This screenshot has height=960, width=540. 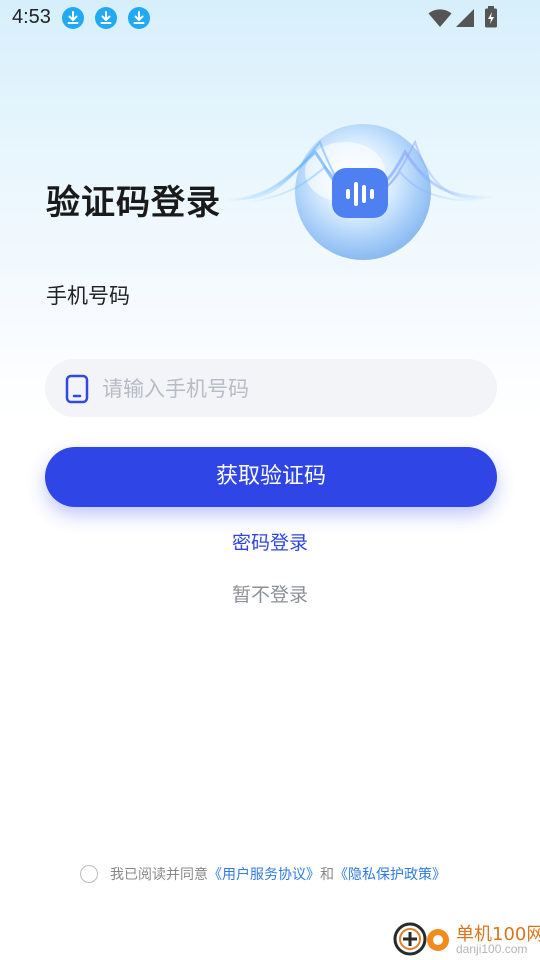 What do you see at coordinates (31, 17) in the screenshot?
I see `status-time: 4:53` at bounding box center [31, 17].